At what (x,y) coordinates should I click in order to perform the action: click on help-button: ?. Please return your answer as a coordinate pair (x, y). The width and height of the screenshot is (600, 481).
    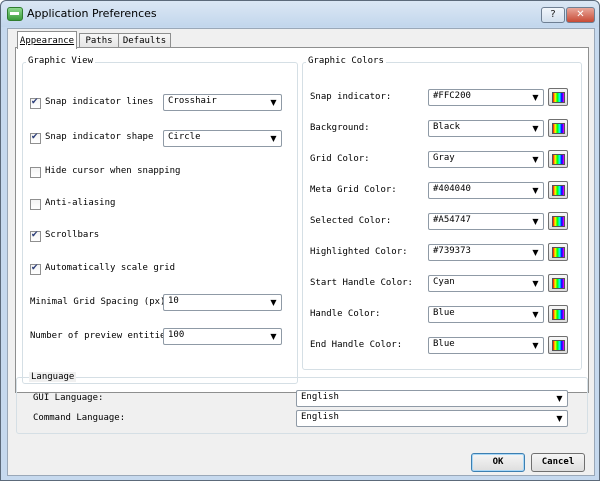
    Looking at the image, I should click on (553, 15).